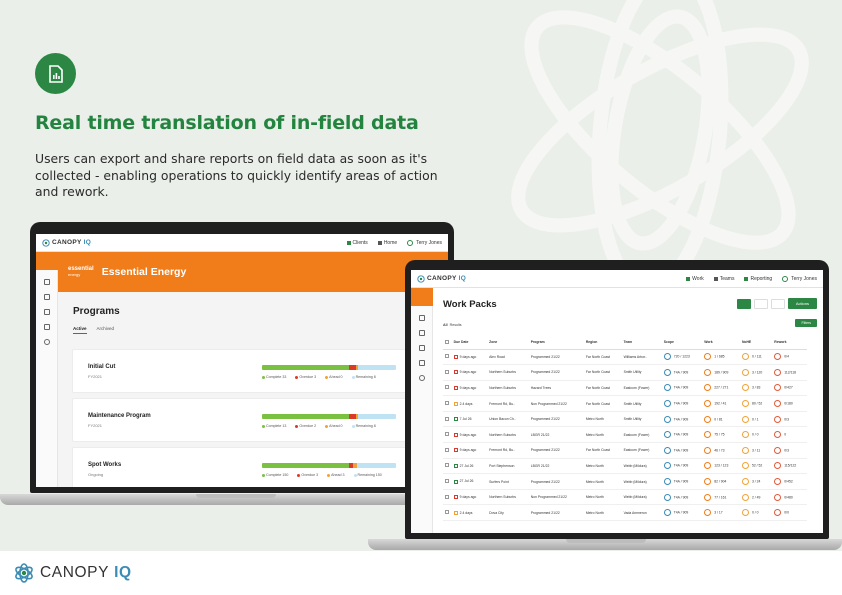  Describe the element at coordinates (360, 242) in the screenshot. I see `nav-clients-label: Clients` at that location.